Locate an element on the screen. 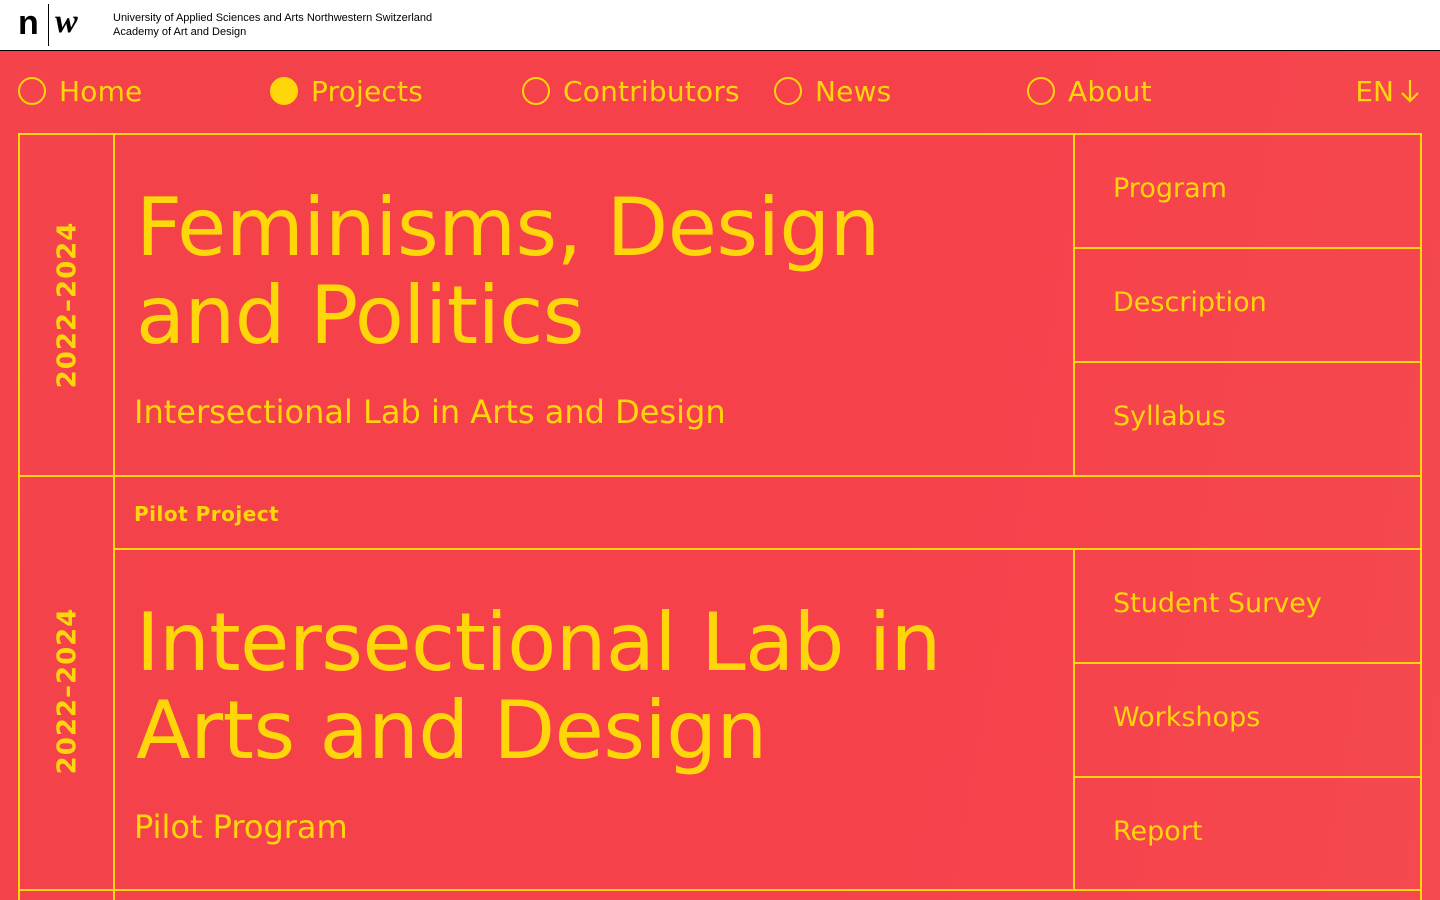 The width and height of the screenshot is (1440, 900). nav-projects-label: Projects is located at coordinates (367, 91).